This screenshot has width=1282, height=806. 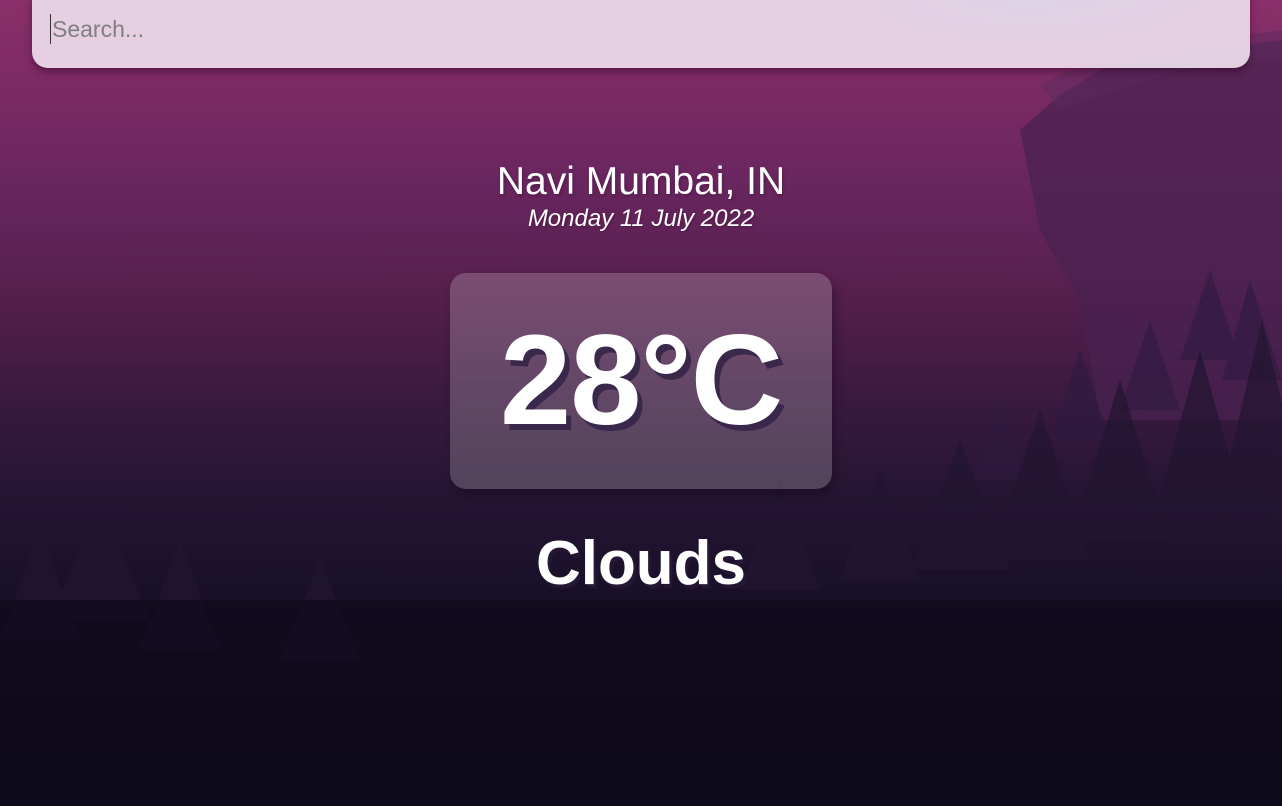 What do you see at coordinates (641, 181) in the screenshot?
I see `location-title: Navi Mumbai, IN` at bounding box center [641, 181].